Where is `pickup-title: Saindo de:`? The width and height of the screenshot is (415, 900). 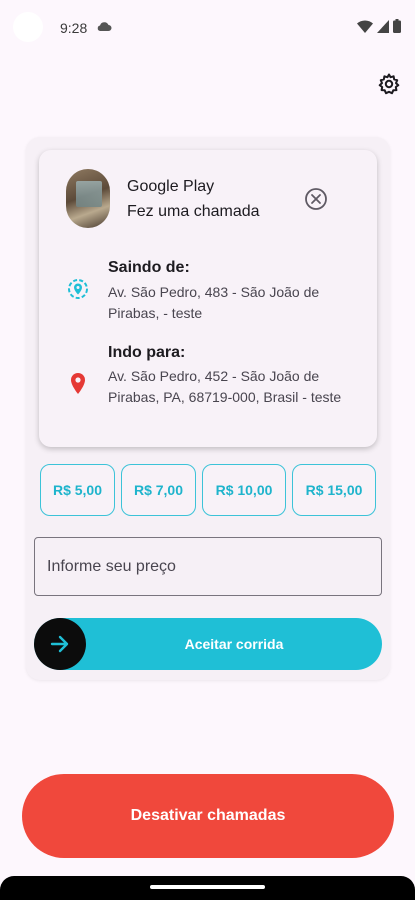
pickup-title: Saindo de: is located at coordinates (149, 267).